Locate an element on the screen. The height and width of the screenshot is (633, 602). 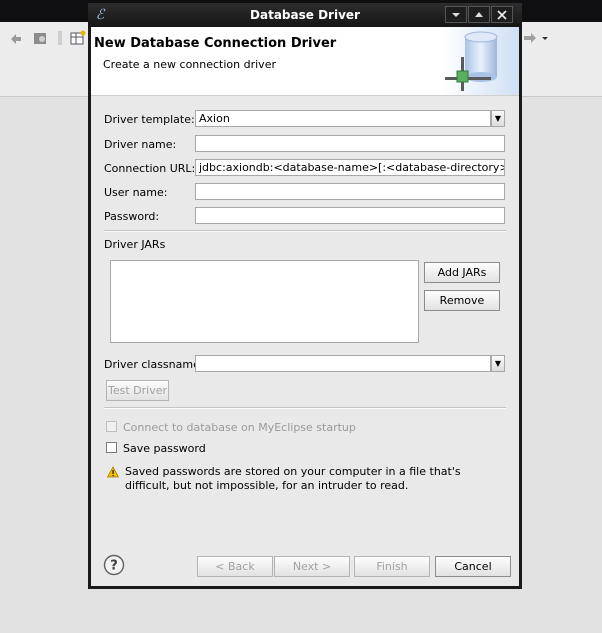
minimize-button is located at coordinates (456, 14).